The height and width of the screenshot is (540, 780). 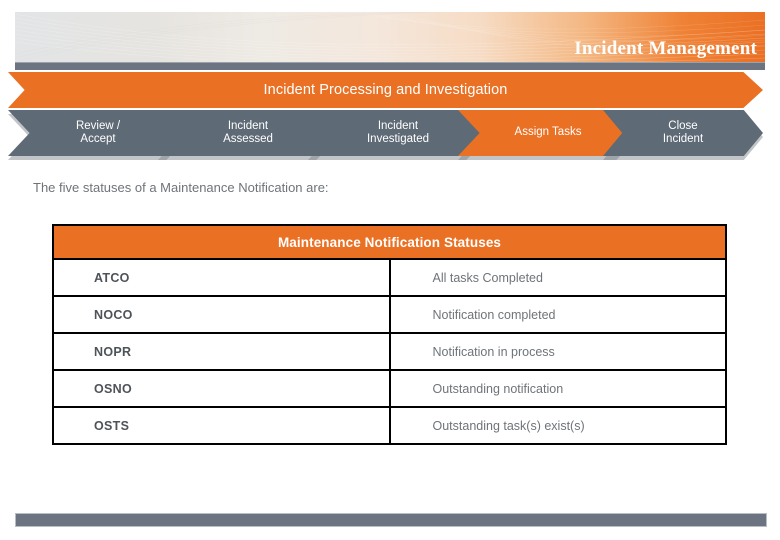 I want to click on status-description: Outstanding notification, so click(x=557, y=388).